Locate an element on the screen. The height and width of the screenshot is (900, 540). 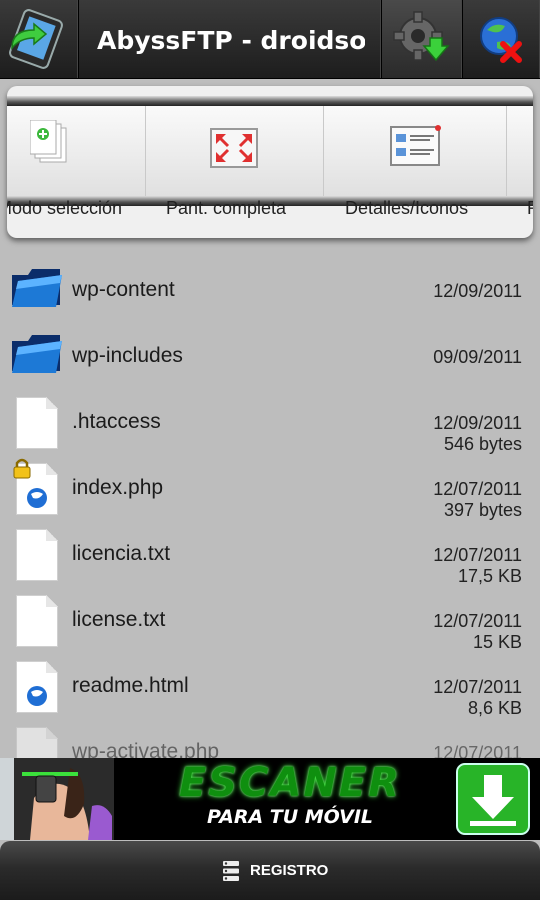
settings-button is located at coordinates (422, 39).